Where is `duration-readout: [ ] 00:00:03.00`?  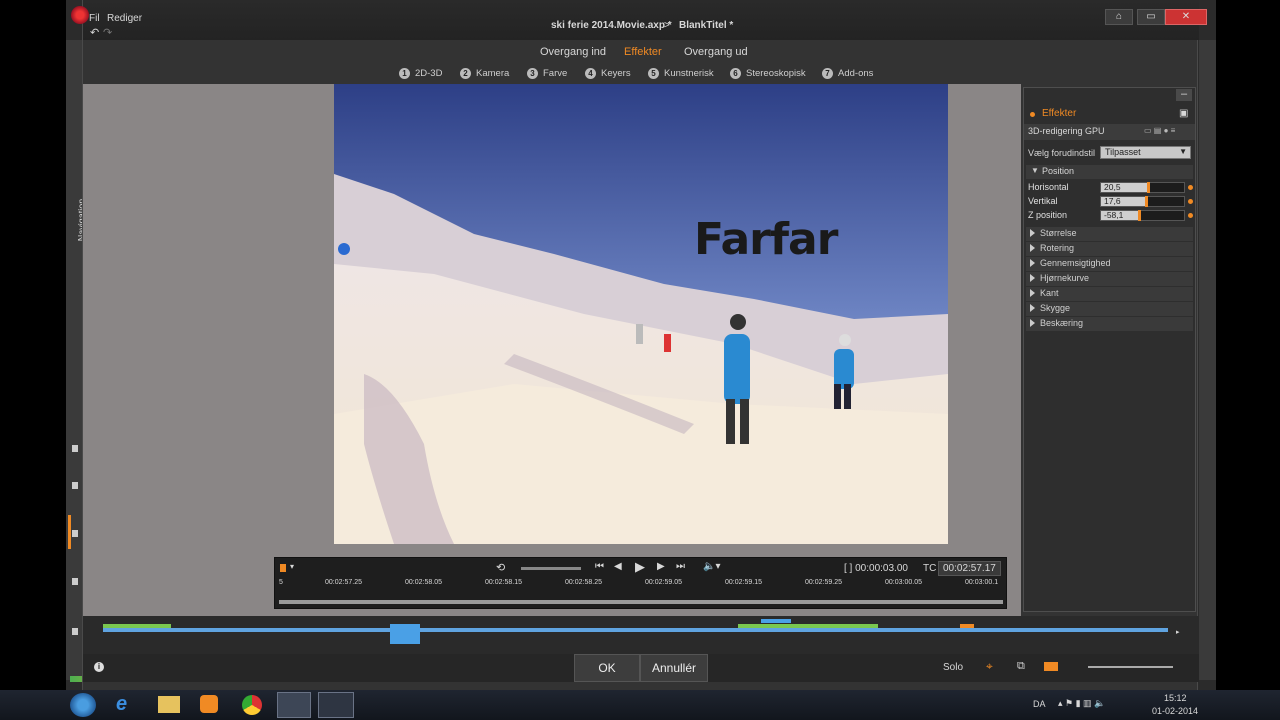
duration-readout: [ ] 00:00:03.00 is located at coordinates (876, 568).